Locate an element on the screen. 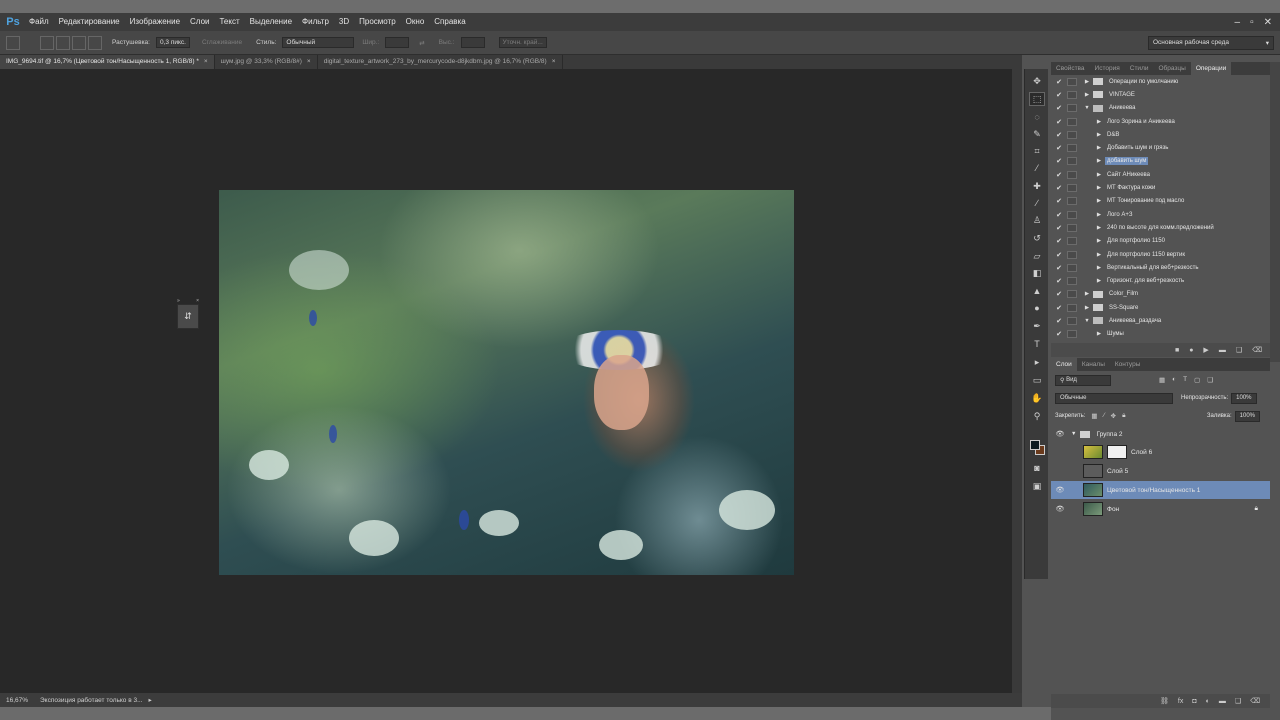 This screenshot has width=1280, height=720. action-row: ✔ ▶ МТ Фактура кожи is located at coordinates (1160, 187).